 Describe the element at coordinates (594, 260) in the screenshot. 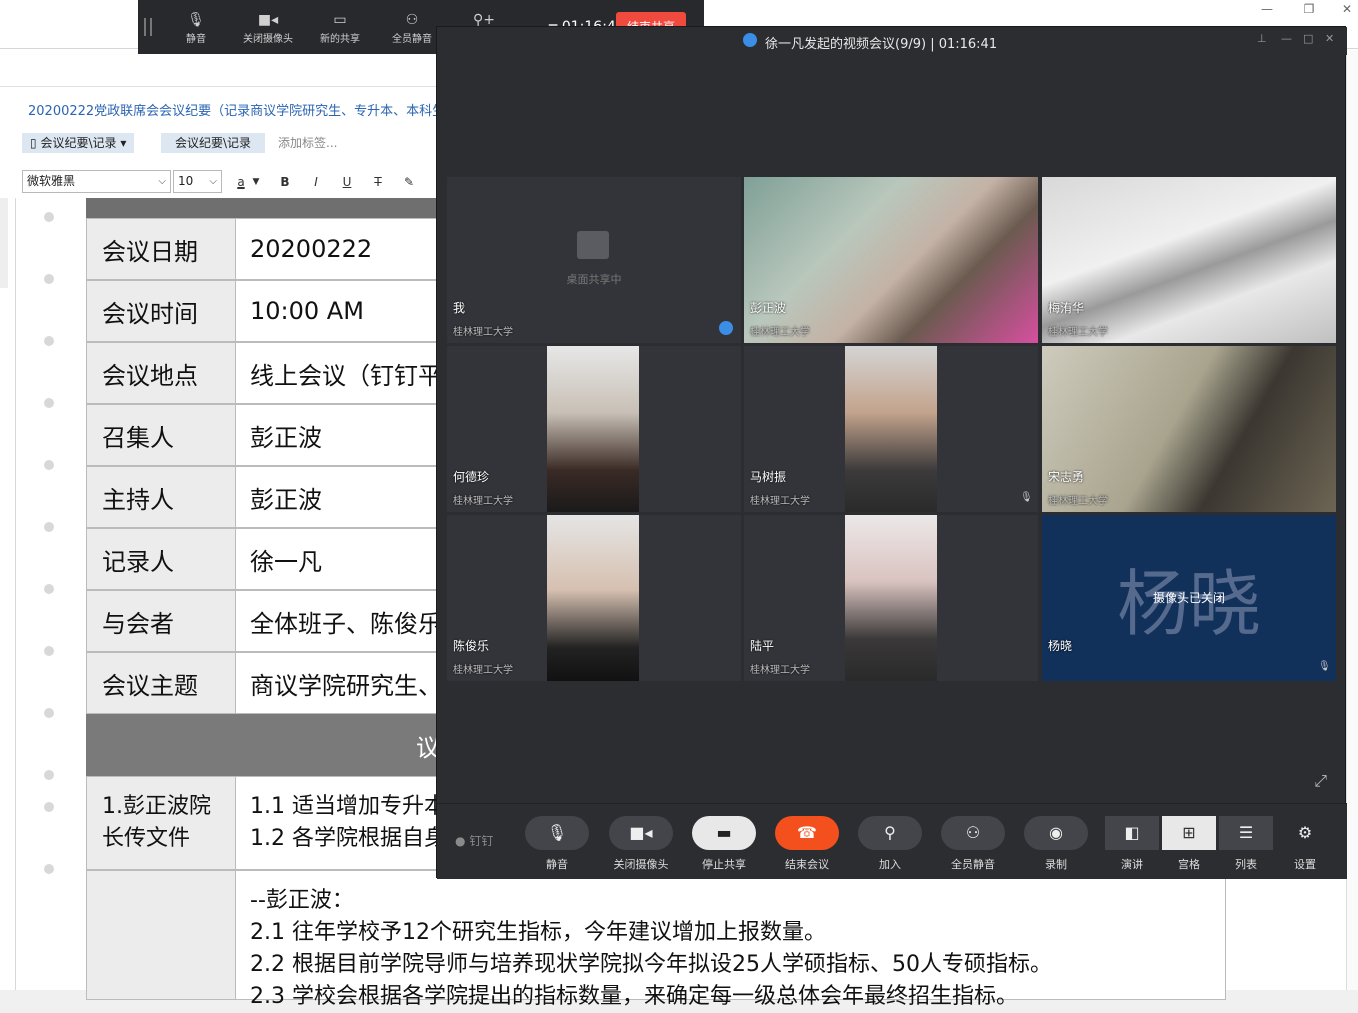

I see `participant-tile-self: 桌面共享中 我 桂林理工大学` at that location.